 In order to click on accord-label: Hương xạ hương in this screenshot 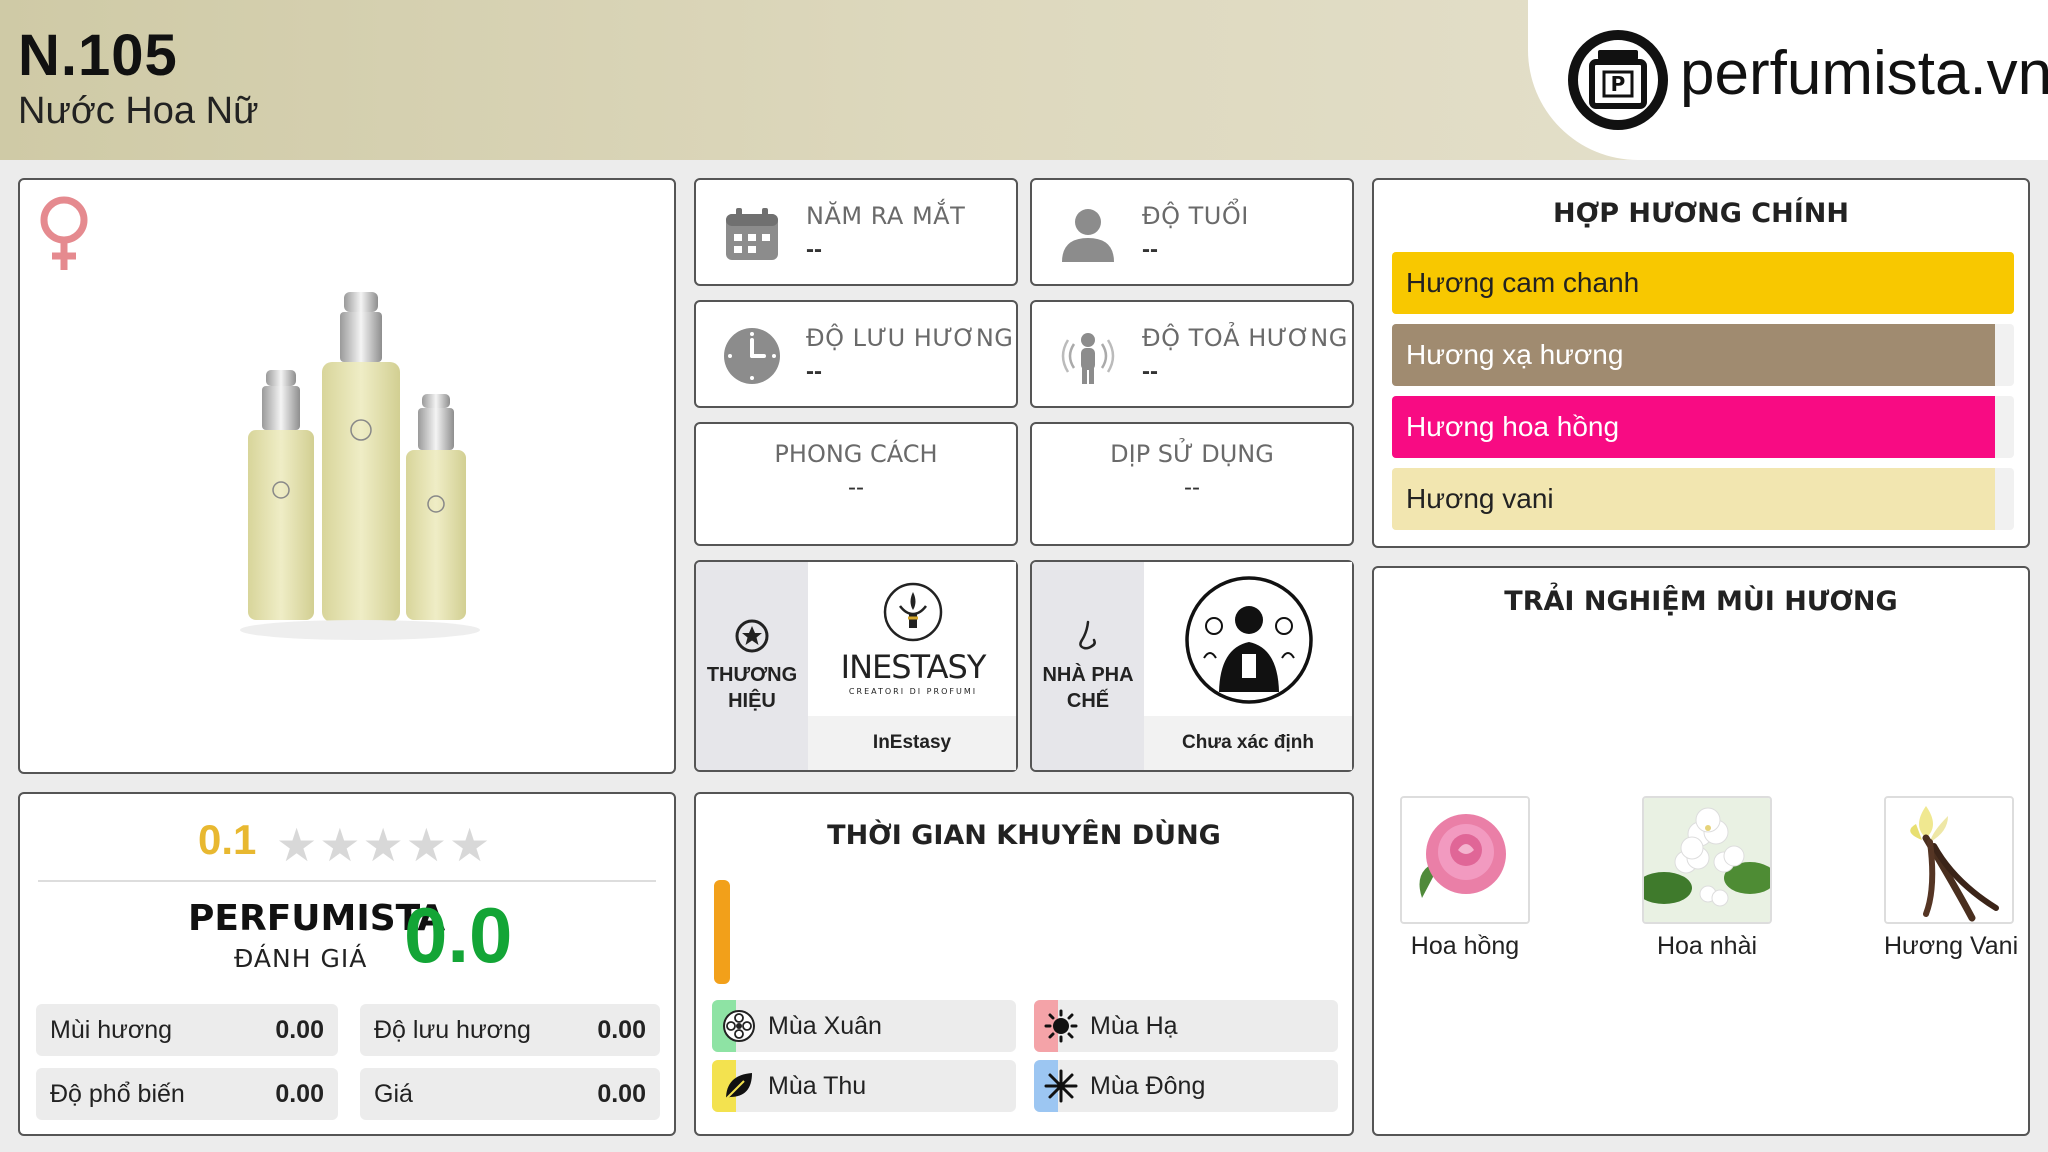, I will do `click(1515, 354)`.